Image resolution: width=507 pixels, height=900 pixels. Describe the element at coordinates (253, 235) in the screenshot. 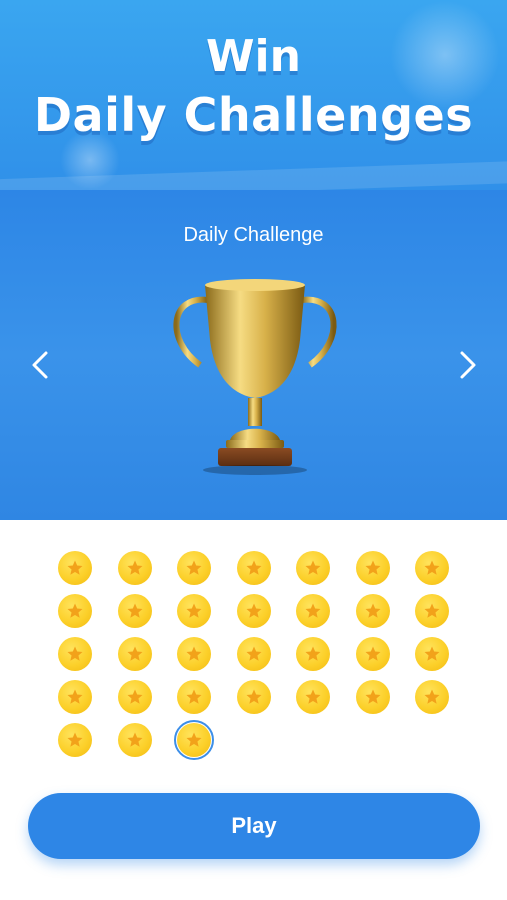

I see `challenge-title: Daily Challenge` at that location.